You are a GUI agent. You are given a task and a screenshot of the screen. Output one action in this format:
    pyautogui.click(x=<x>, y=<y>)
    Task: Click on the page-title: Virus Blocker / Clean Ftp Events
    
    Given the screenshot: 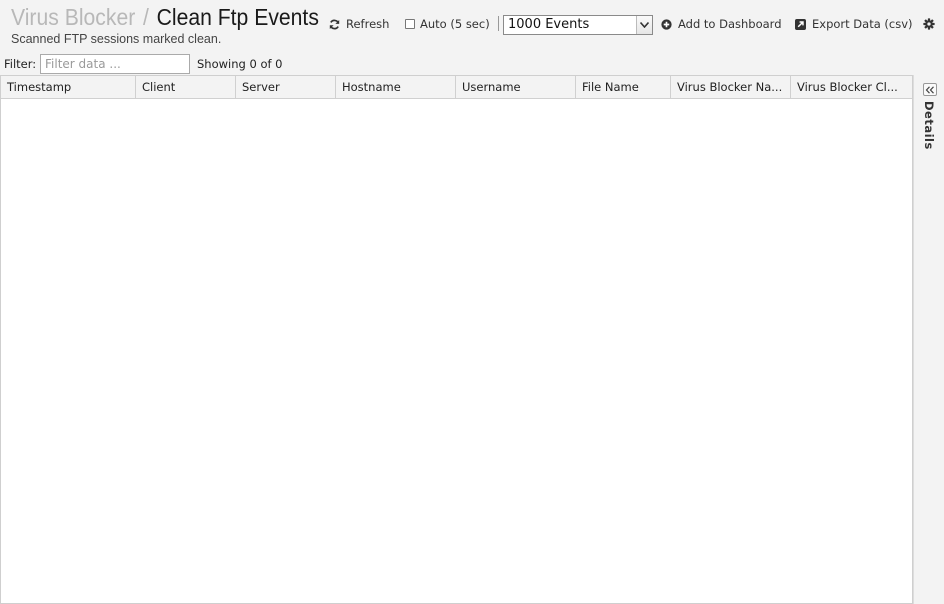 What is the action you would take?
    pyautogui.click(x=165, y=17)
    